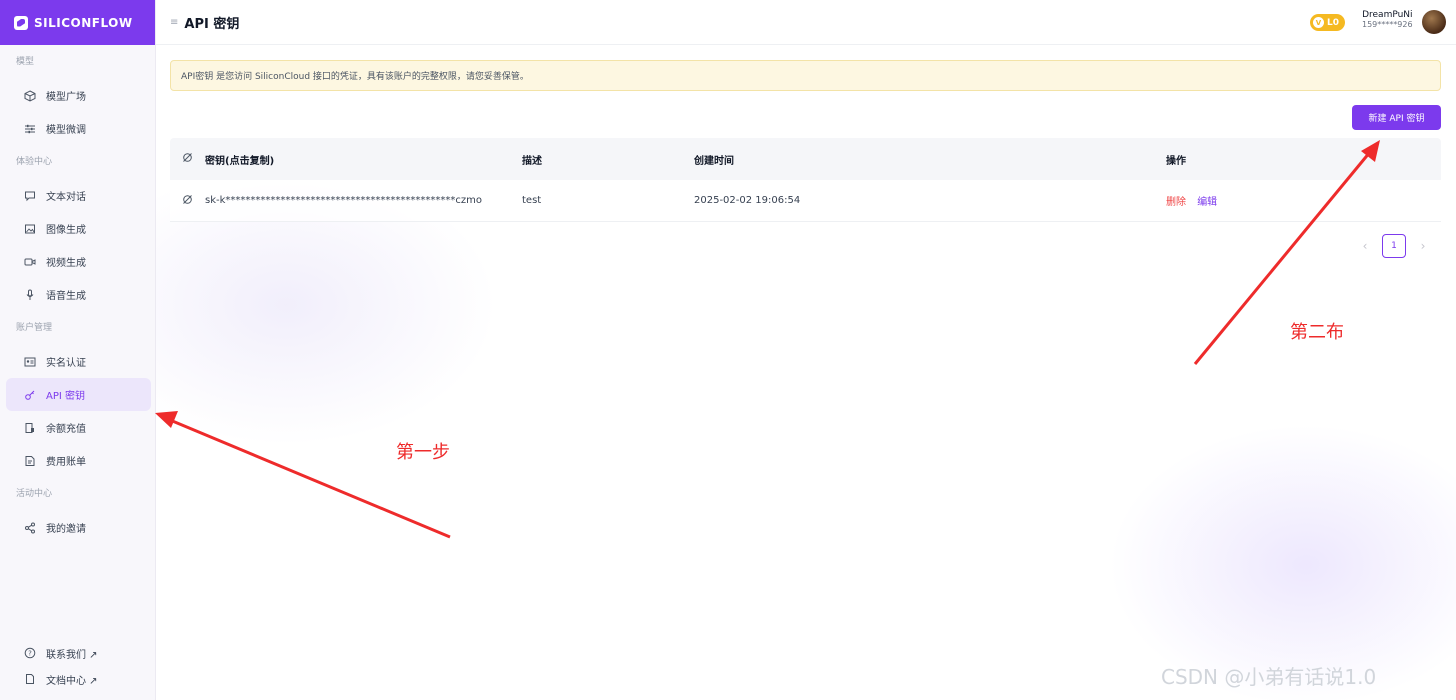  I want to click on key-description: test, so click(532, 200).